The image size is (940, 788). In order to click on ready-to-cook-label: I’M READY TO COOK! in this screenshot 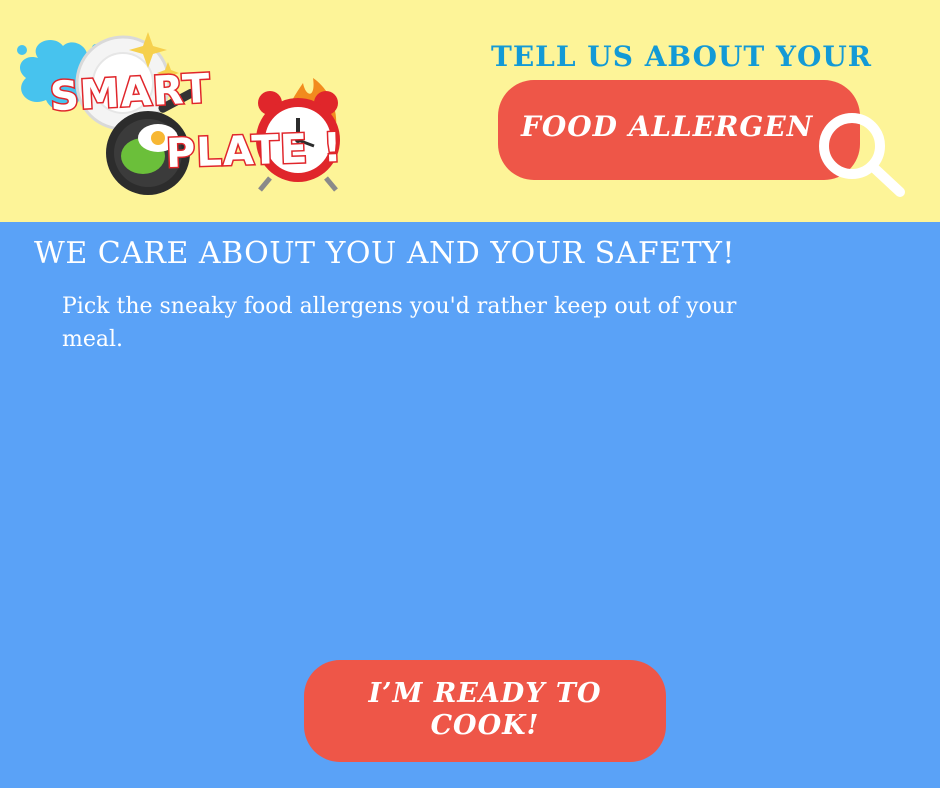, I will do `click(485, 710)`.